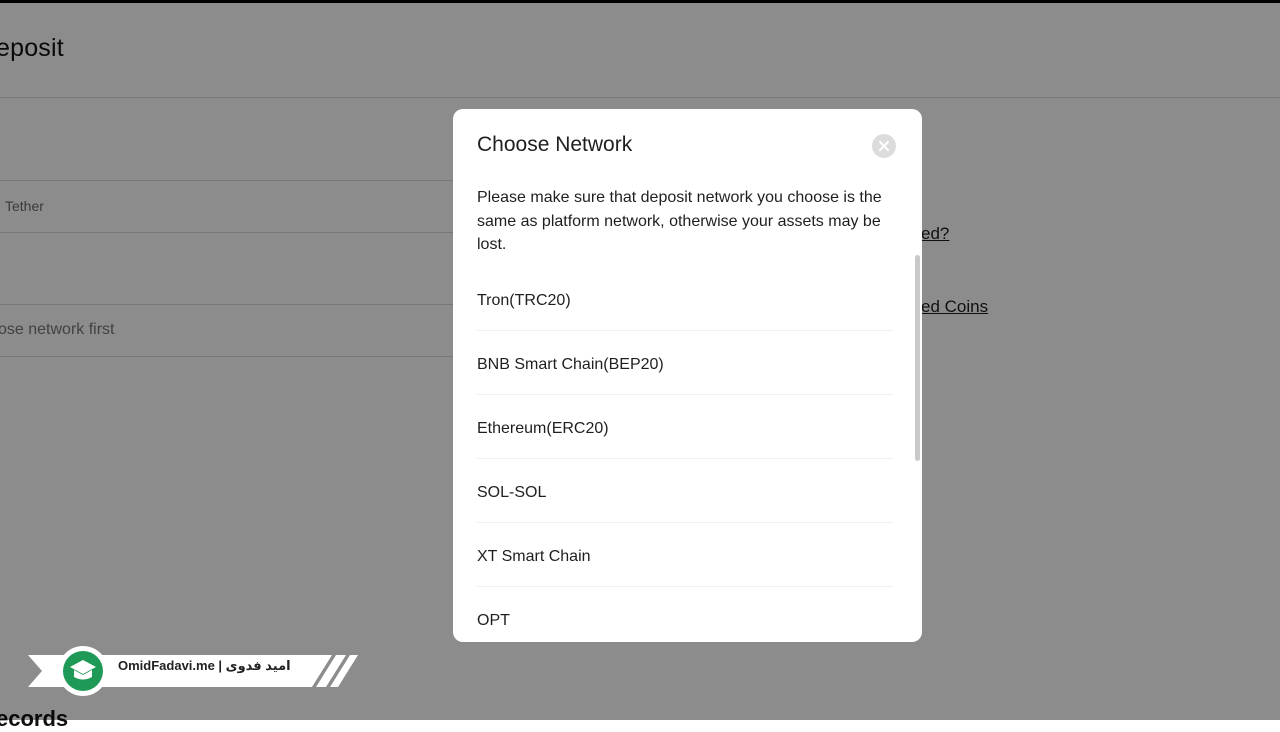 The width and height of the screenshot is (1280, 732). Describe the element at coordinates (685, 299) in the screenshot. I see `network-option-tron: Tron(TRC20)` at that location.